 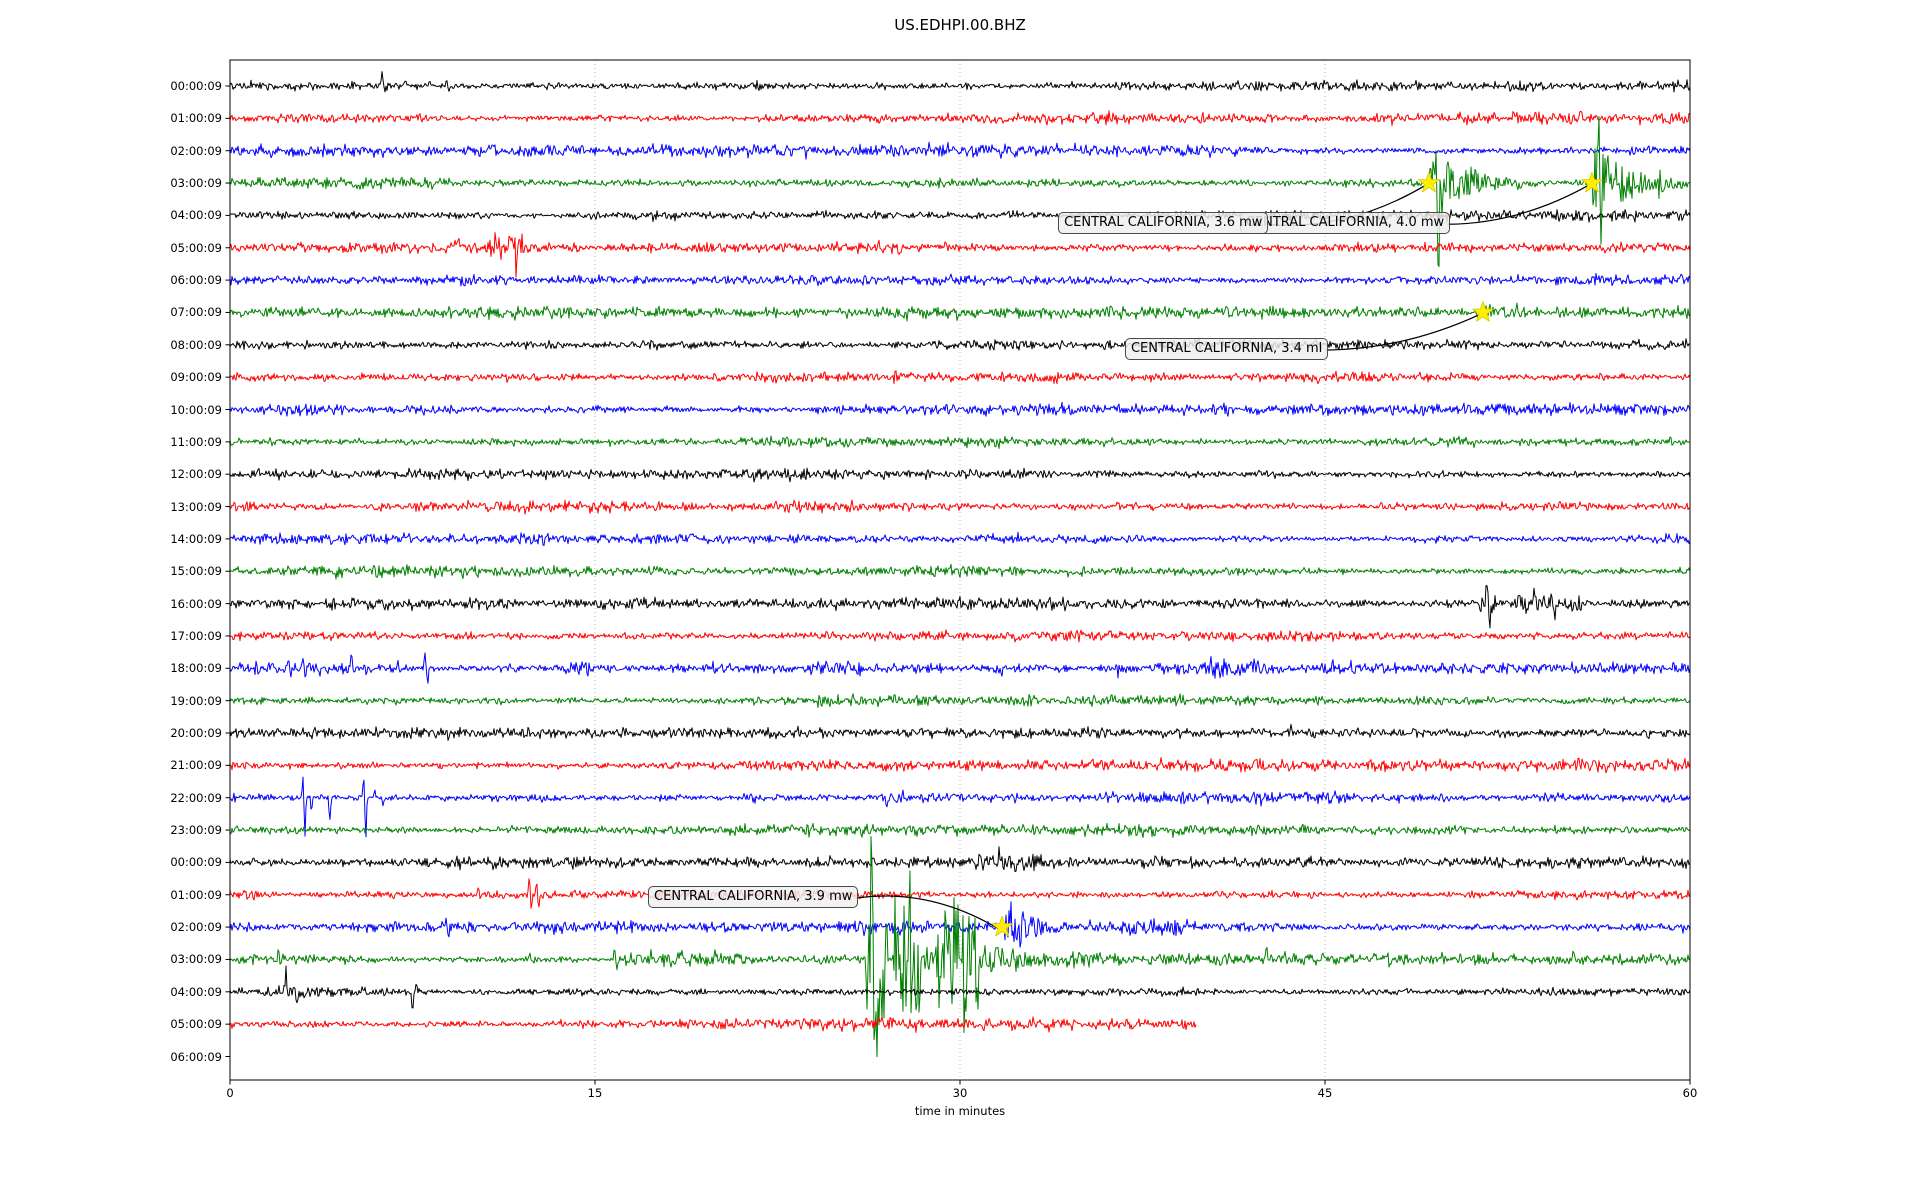 What do you see at coordinates (960, 255) in the screenshot?
I see `trace-row-5-05:00:09` at bounding box center [960, 255].